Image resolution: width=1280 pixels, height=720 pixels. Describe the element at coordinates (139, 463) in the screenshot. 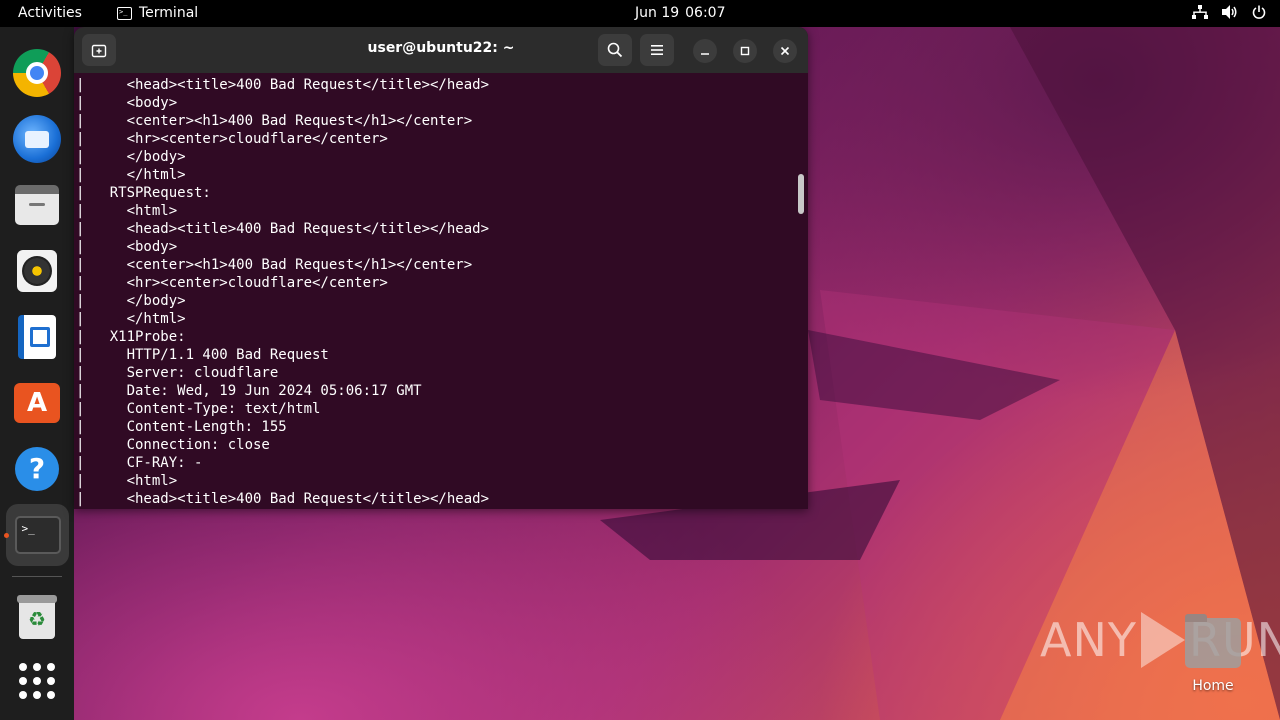

I see `terminal-line: | CF-RAY: -` at that location.